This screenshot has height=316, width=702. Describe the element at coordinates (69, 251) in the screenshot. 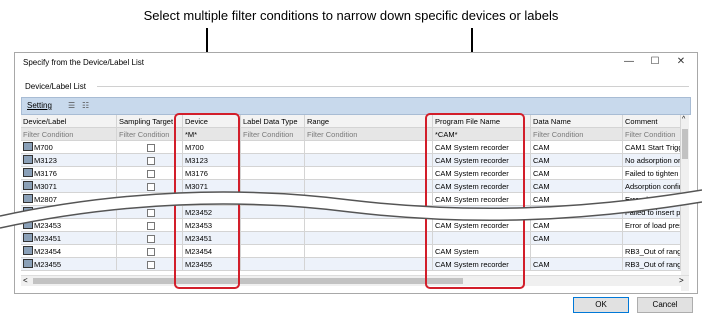

I see `device-label-cell: M23454` at that location.